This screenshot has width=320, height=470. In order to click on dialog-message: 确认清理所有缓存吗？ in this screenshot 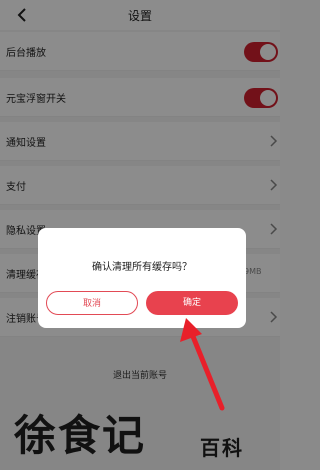, I will do `click(142, 267)`.